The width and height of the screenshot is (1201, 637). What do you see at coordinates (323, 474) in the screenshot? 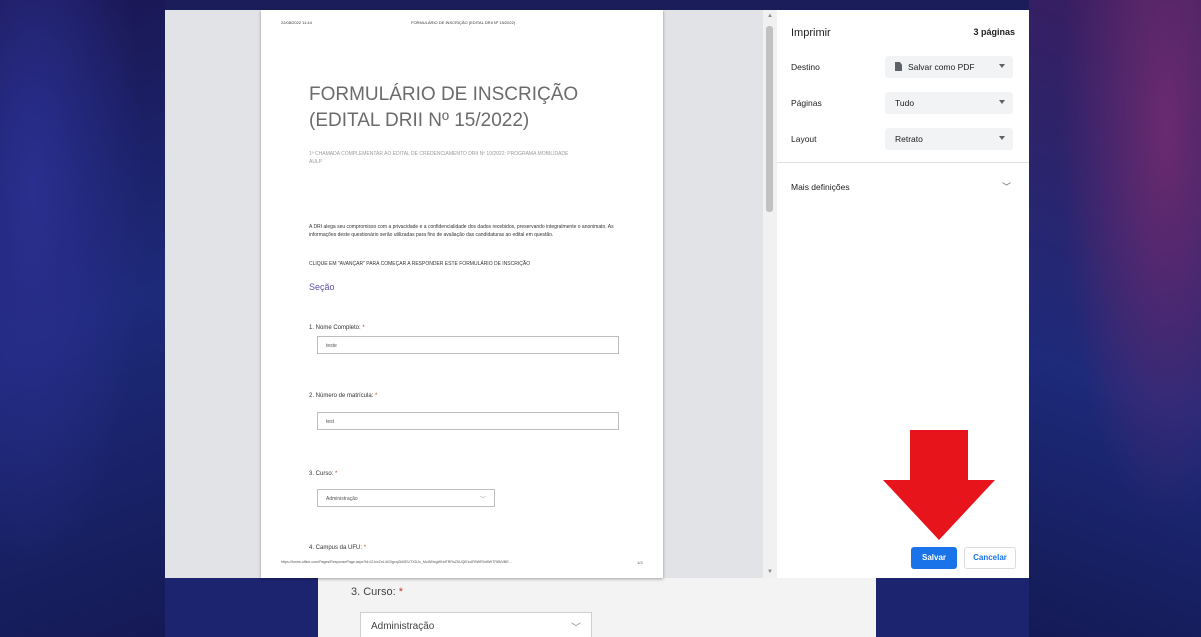
I see `question-course: 3. Curso: *` at bounding box center [323, 474].